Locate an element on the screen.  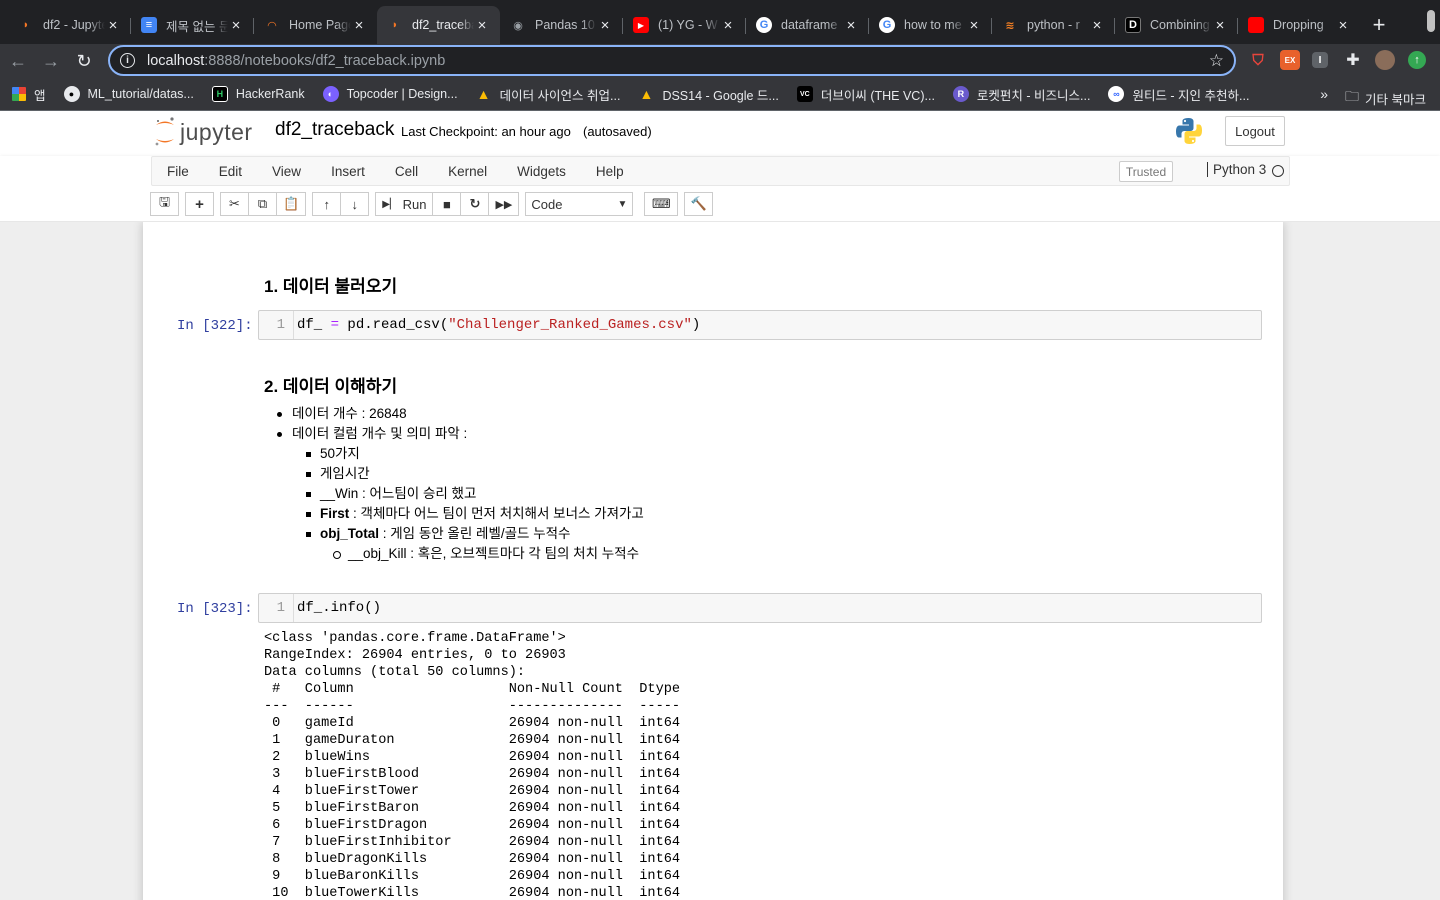
extensions-puzzle-icon: ✚ is located at coordinates (1353, 60).